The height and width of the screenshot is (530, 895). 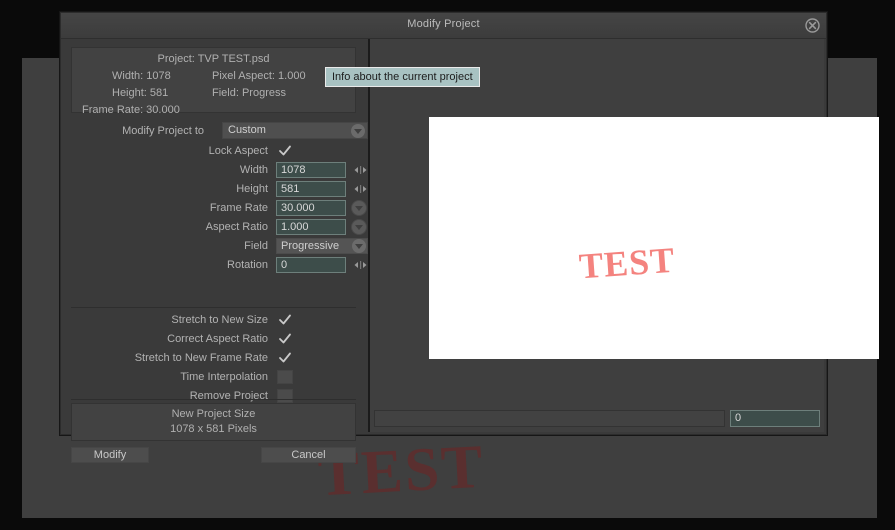 I want to click on stretch-to-new-frame-rate-checkmark-icon, so click(x=285, y=358).